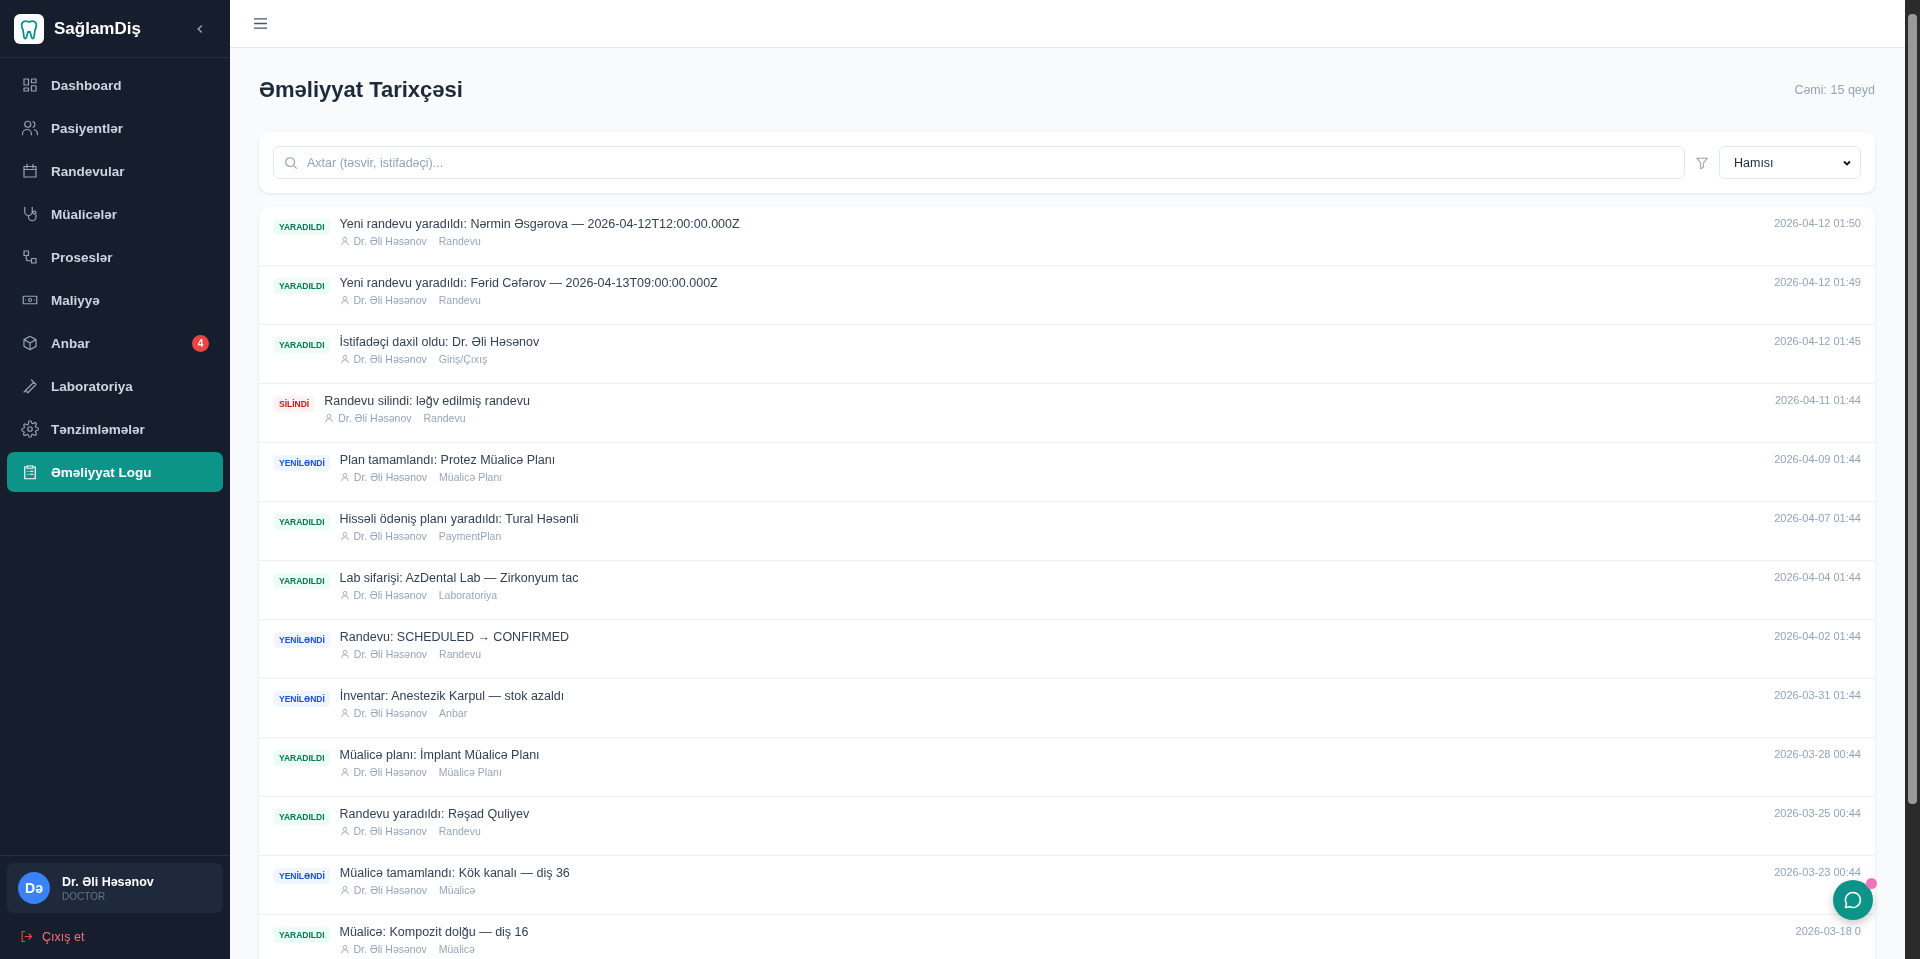 The width and height of the screenshot is (1920, 959). I want to click on log-description: Müalicə planı: İmplant Müalicə Planı, so click(440, 755).